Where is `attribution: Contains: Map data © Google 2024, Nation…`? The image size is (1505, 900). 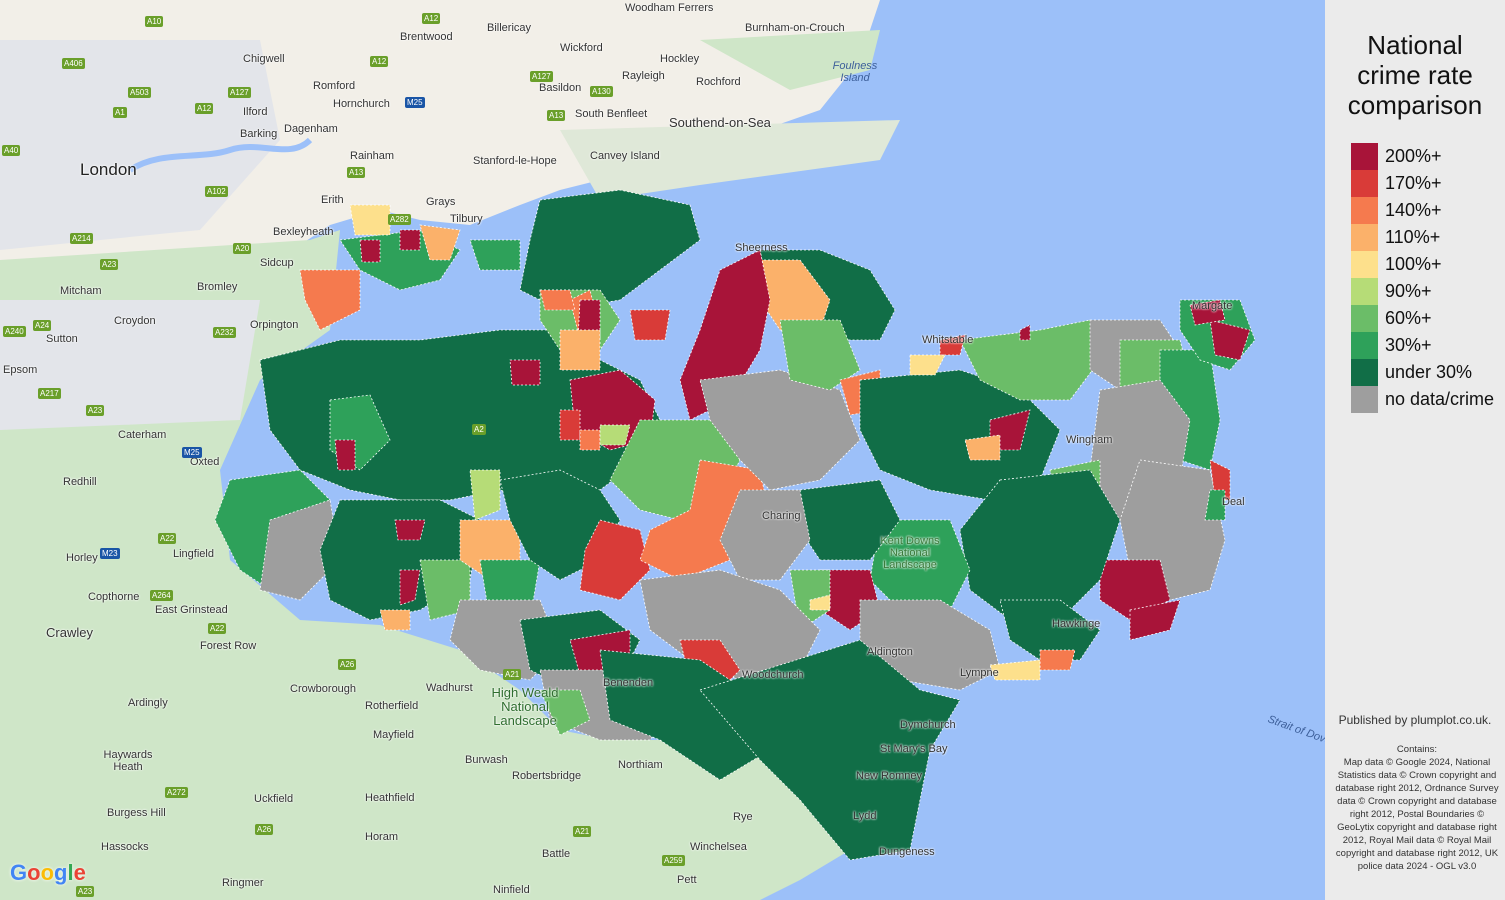
attribution: Contains: Map data © Google 2024, Nation… is located at coordinates (1417, 808).